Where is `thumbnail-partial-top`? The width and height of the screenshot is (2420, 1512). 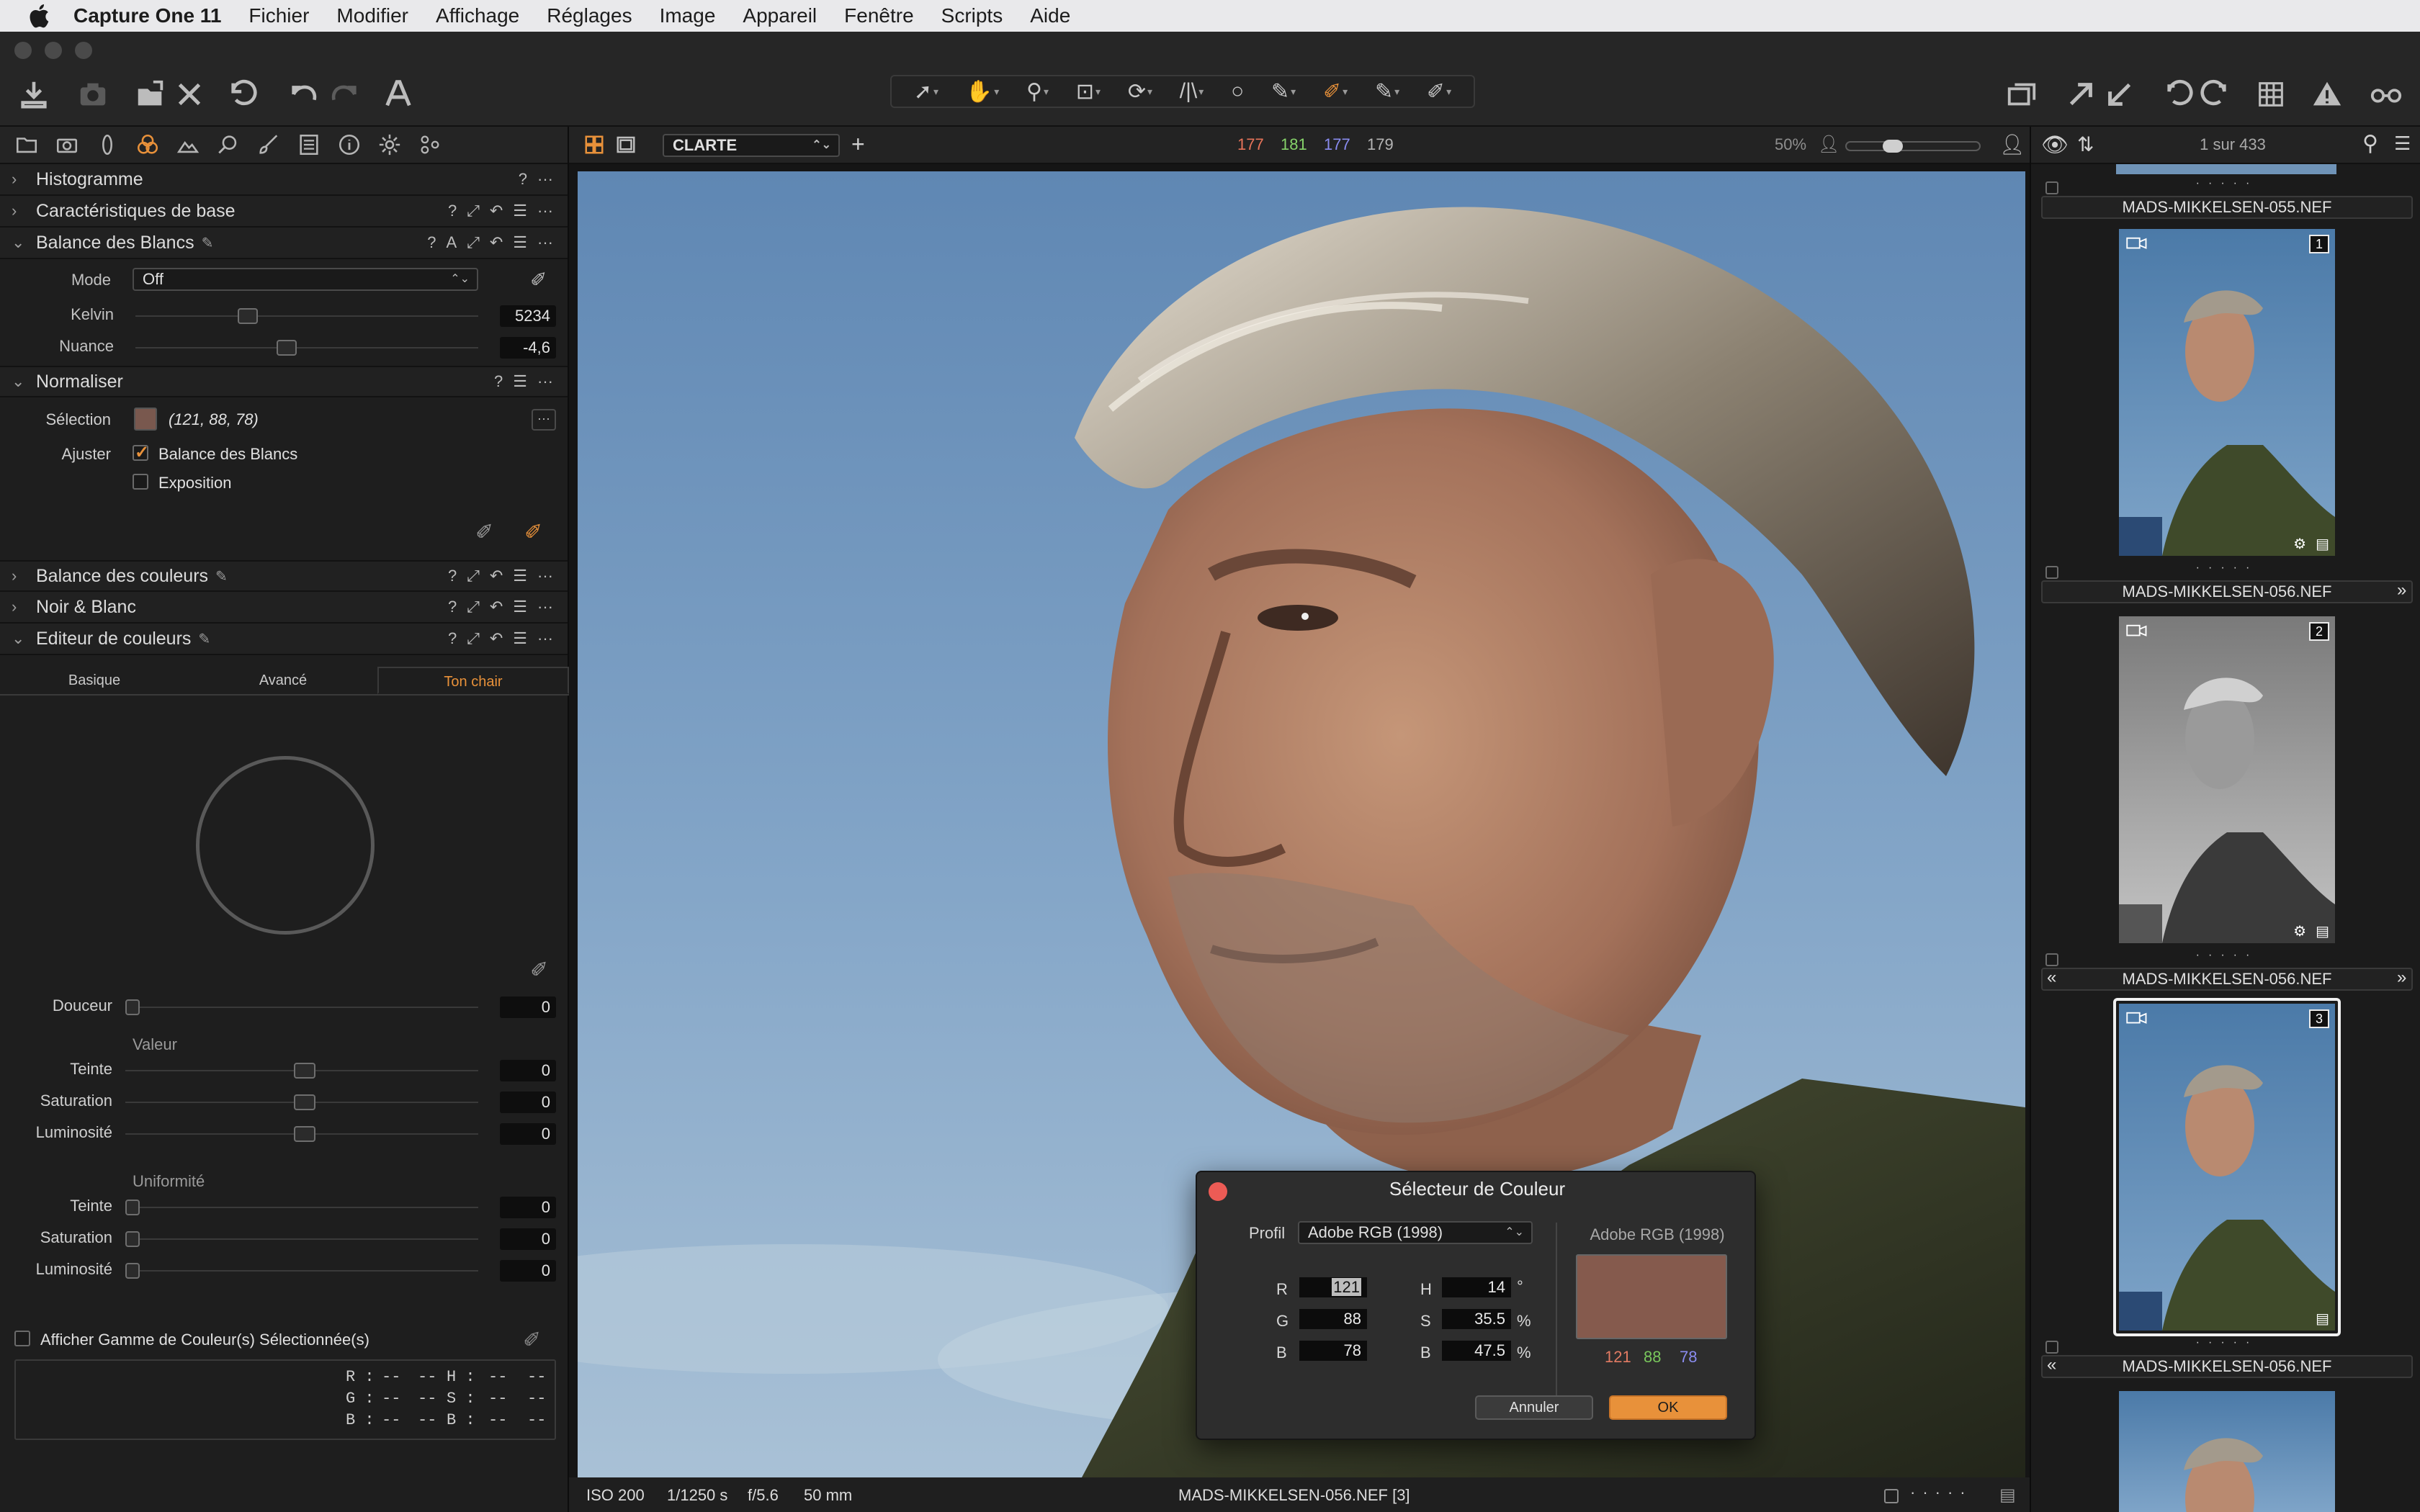 thumbnail-partial-top is located at coordinates (2226, 169).